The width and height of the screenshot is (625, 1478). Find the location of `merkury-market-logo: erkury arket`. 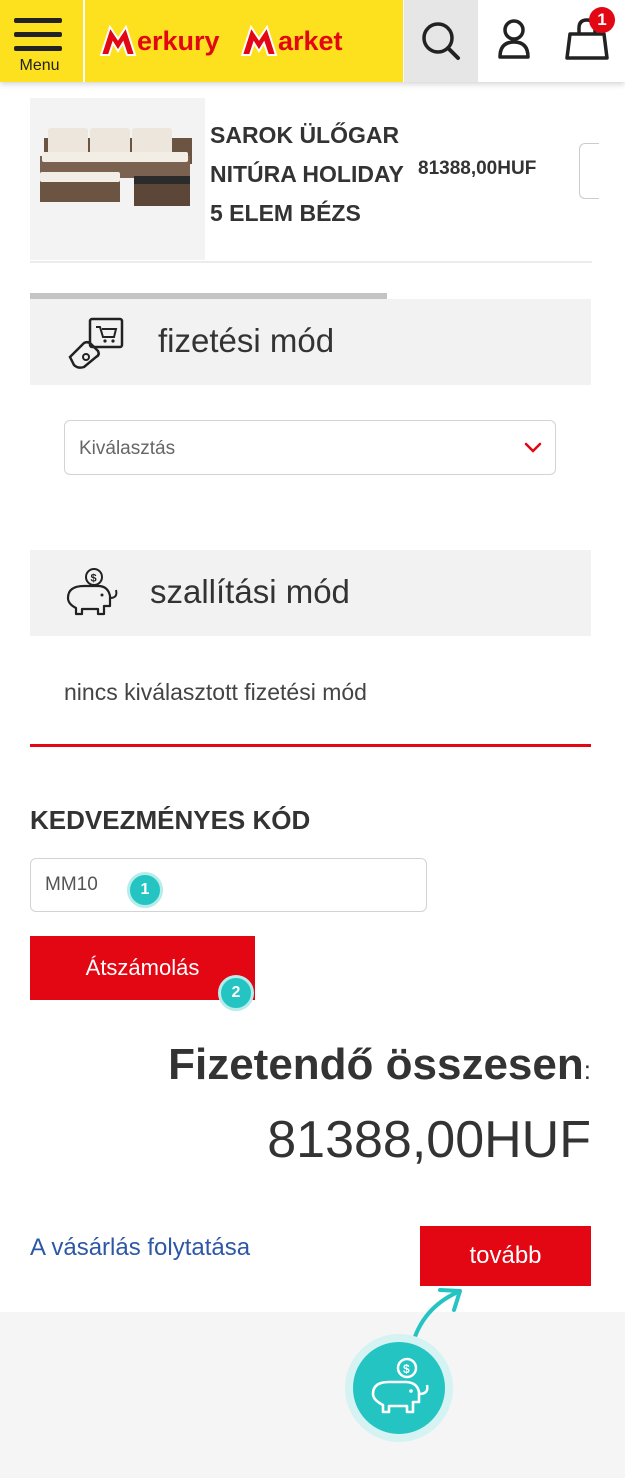

merkury-market-logo: erkury arket is located at coordinates (244, 41).